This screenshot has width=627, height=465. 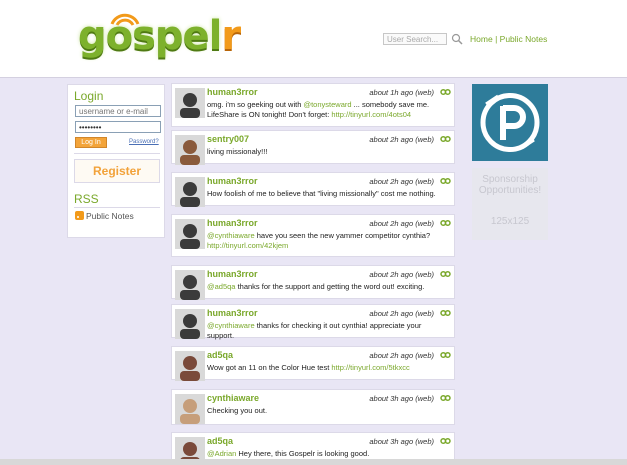 I want to click on url-link: http://tinyurl.com/42kjem, so click(x=247, y=245).